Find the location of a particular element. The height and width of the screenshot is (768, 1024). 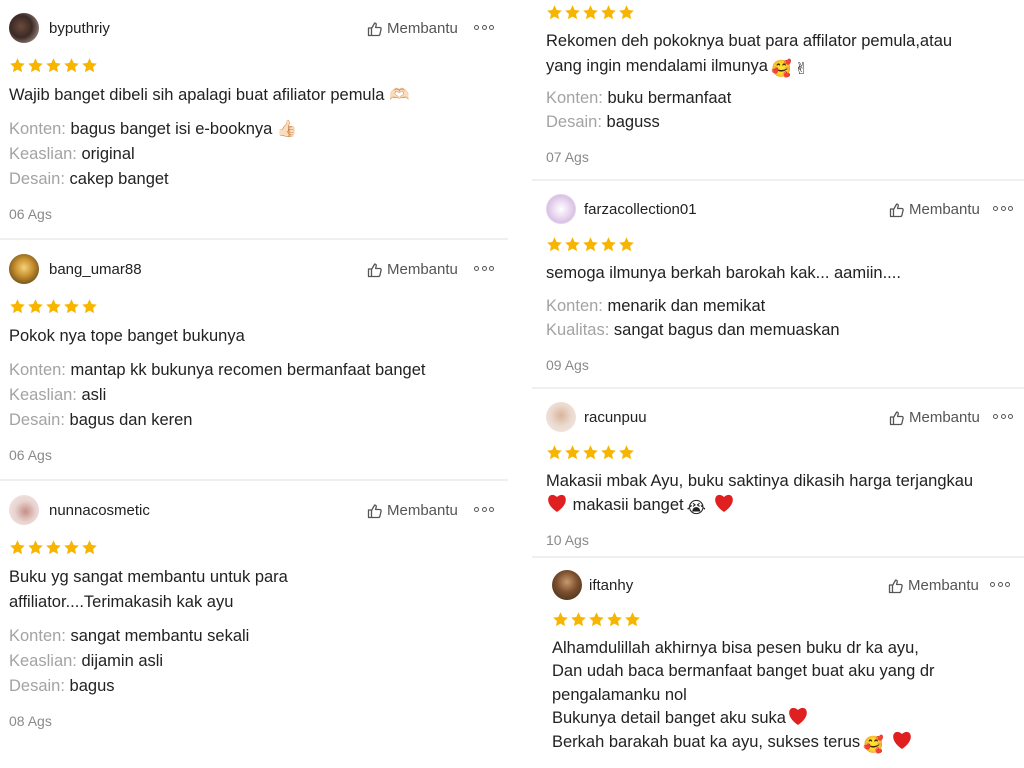

review-attribute: Keaslian: original is located at coordinates (72, 154).